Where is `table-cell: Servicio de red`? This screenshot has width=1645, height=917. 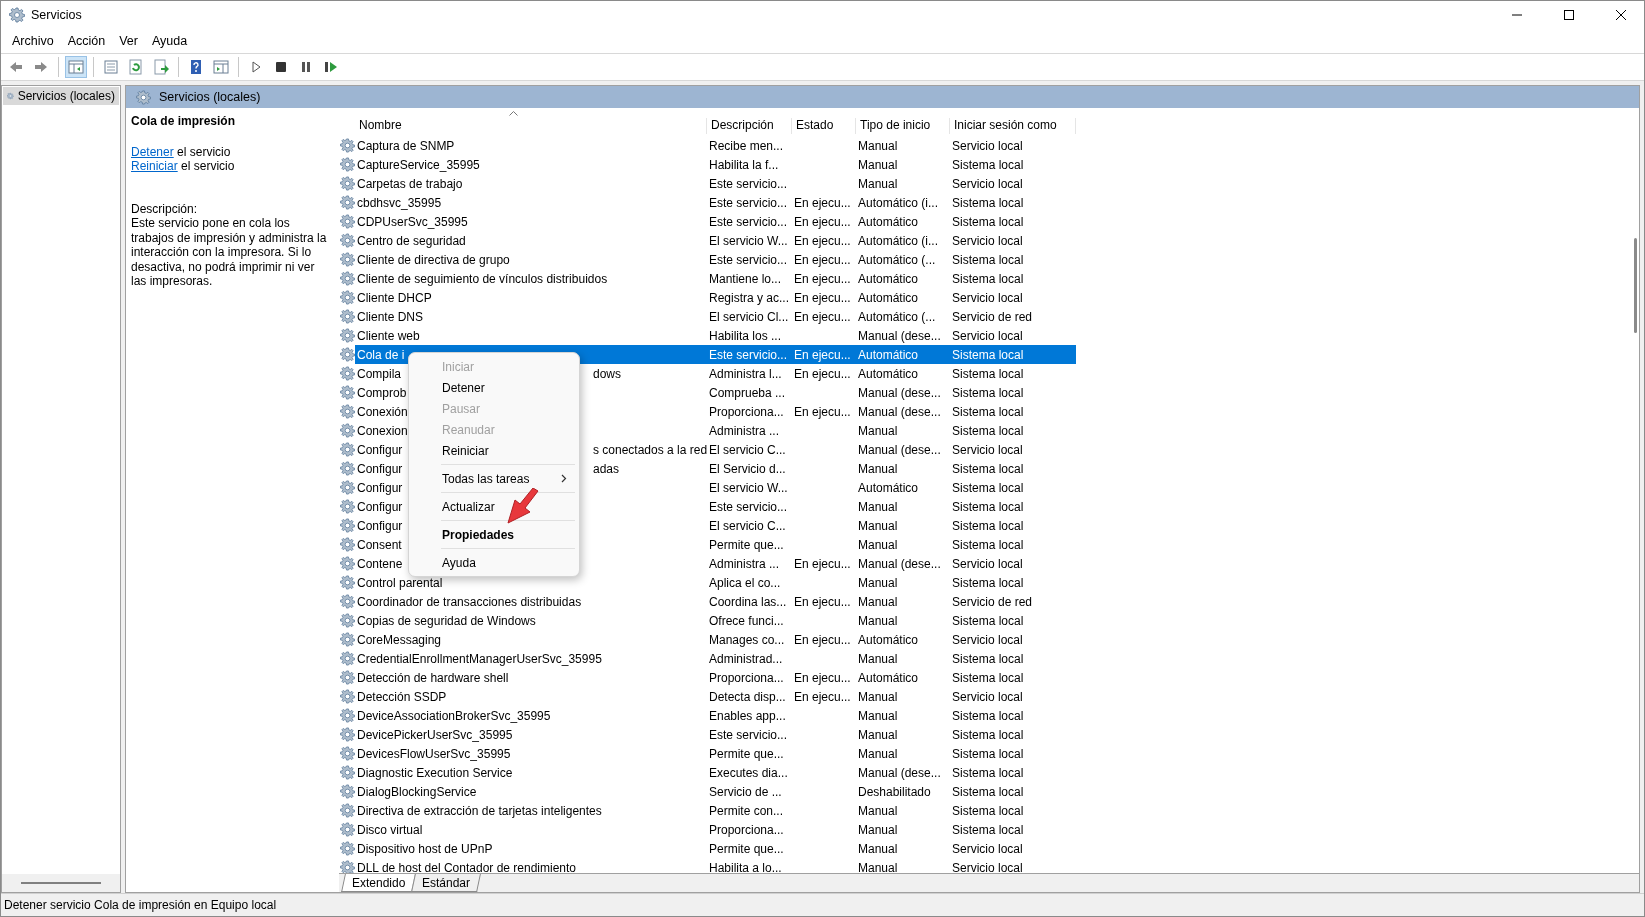 table-cell: Servicio de red is located at coordinates (992, 601).